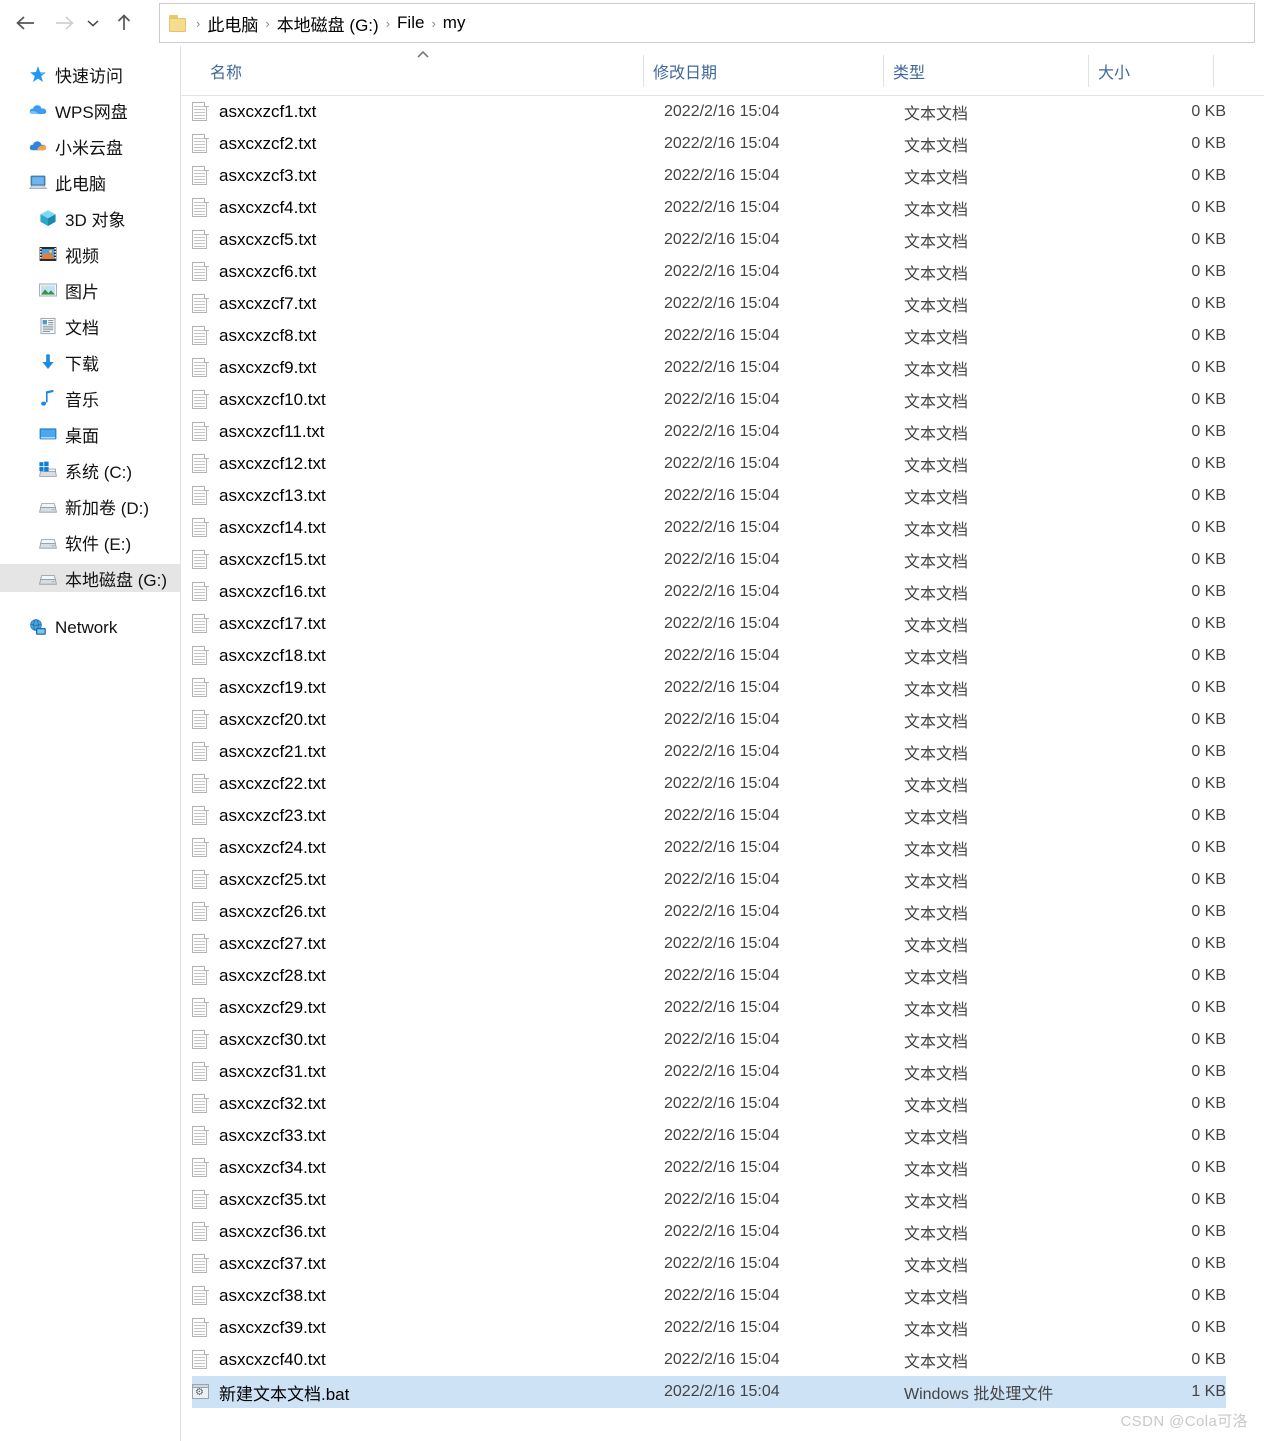 The width and height of the screenshot is (1264, 1441). I want to click on table-row: asxcxzcf40.txt 2022/2/16 15:04 文本文档 0 KB, so click(709, 1360).